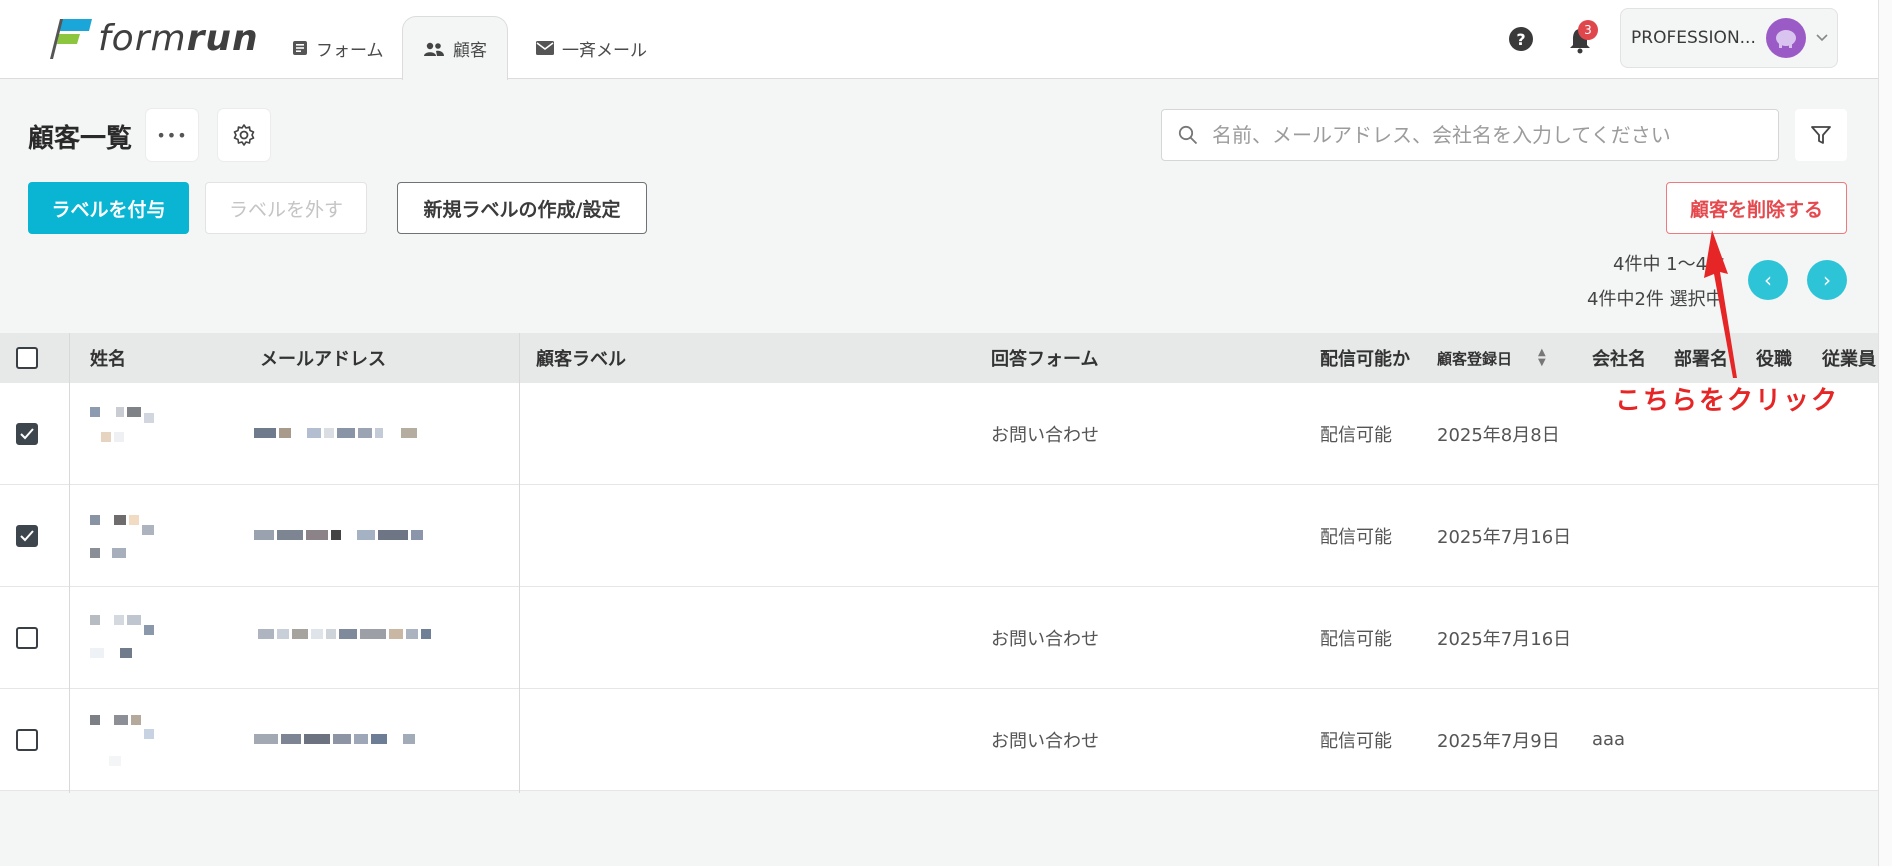 The width and height of the screenshot is (1892, 866). What do you see at coordinates (581, 358) in the screenshot?
I see `col-header-label: 顧客ラベル` at bounding box center [581, 358].